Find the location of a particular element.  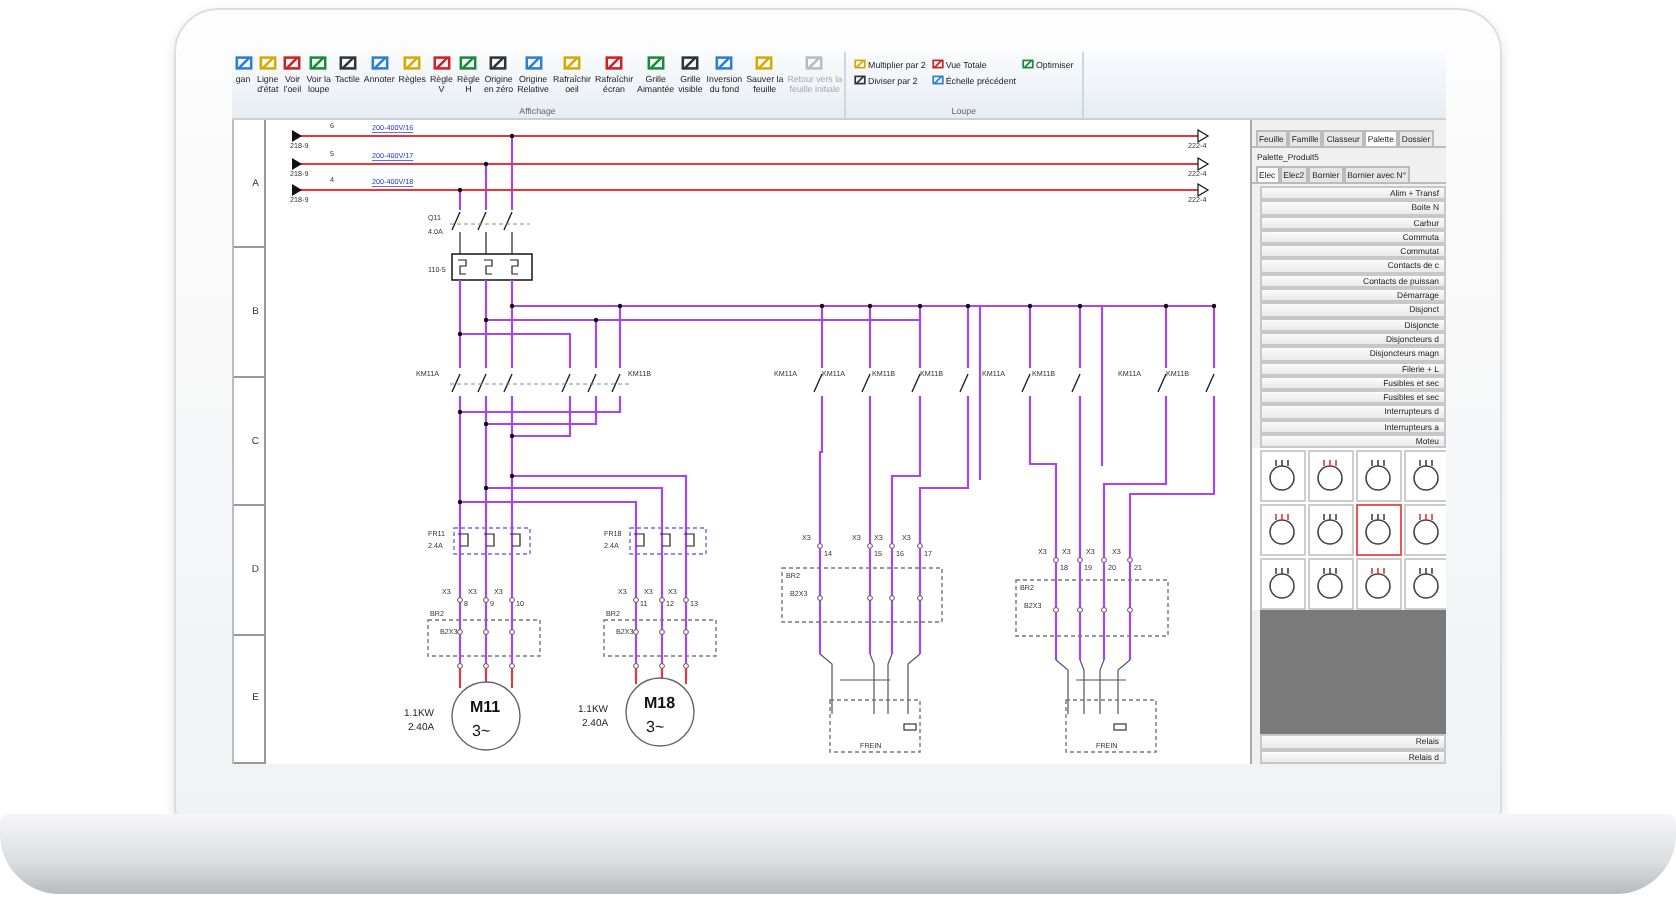

motor-name: M18 is located at coordinates (659, 703).